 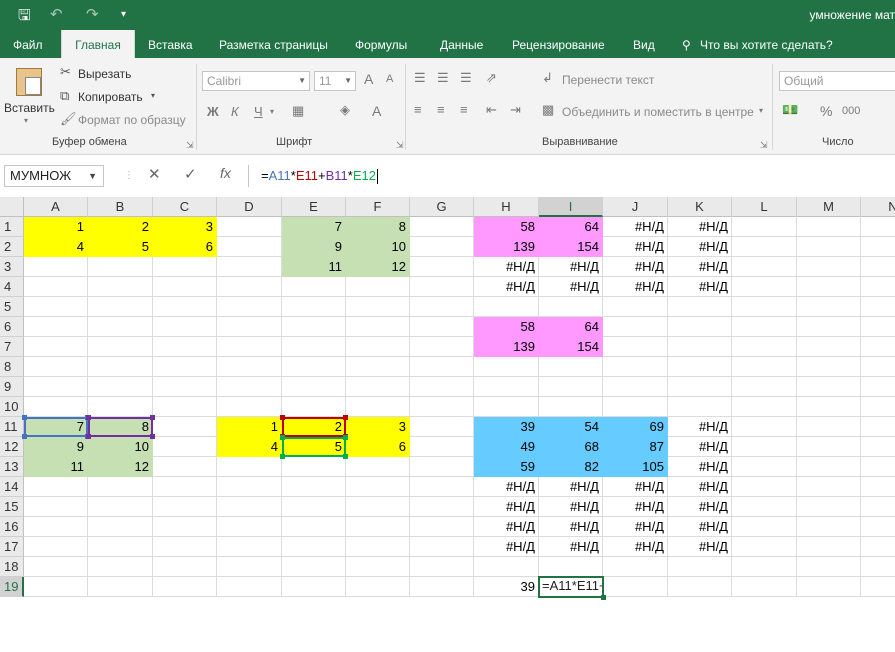 What do you see at coordinates (314, 247) in the screenshot?
I see `cell-e2: 9` at bounding box center [314, 247].